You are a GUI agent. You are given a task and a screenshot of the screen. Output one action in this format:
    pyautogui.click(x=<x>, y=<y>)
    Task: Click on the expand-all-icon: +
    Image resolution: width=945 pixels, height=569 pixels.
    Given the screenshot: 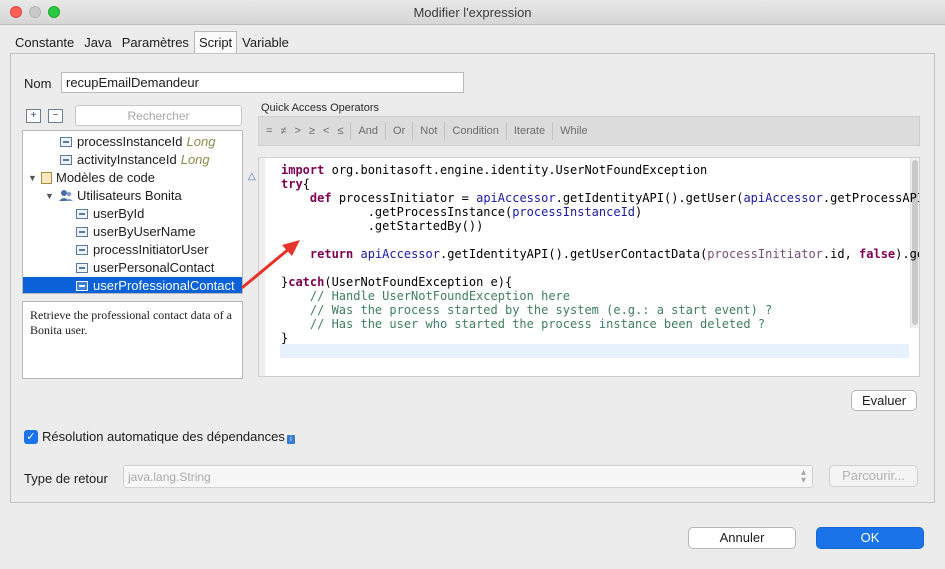 What is the action you would take?
    pyautogui.click(x=33, y=116)
    